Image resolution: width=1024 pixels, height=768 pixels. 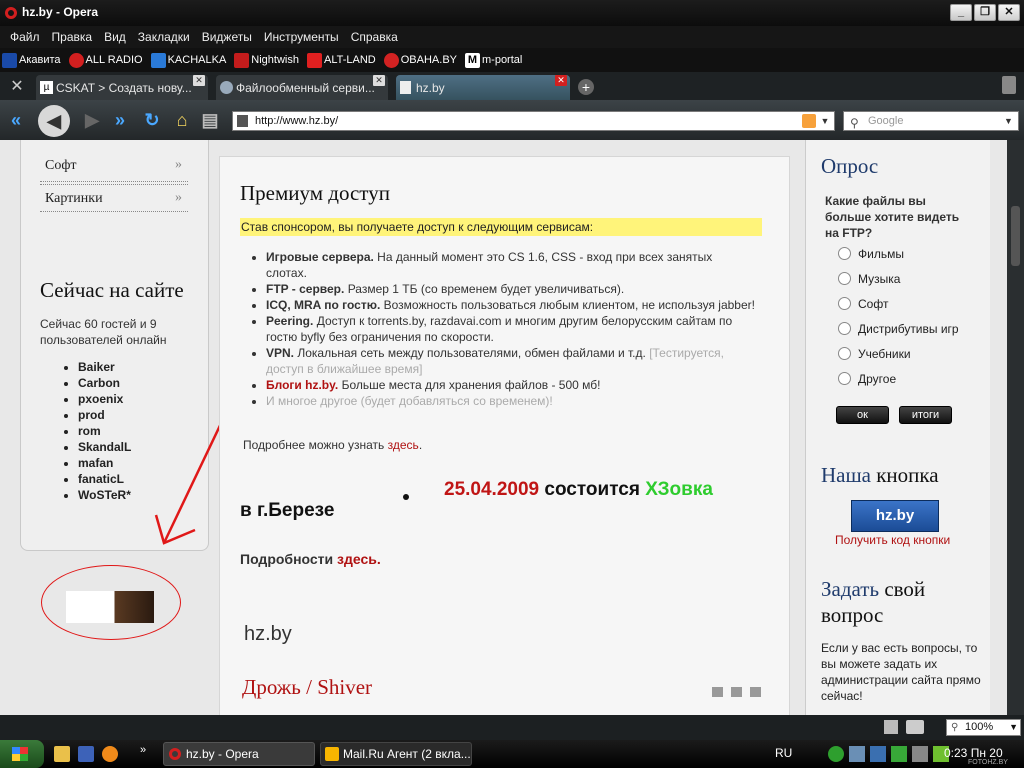 What do you see at coordinates (114, 198) in the screenshot?
I see `nav-item-pictures: Картинки »` at bounding box center [114, 198].